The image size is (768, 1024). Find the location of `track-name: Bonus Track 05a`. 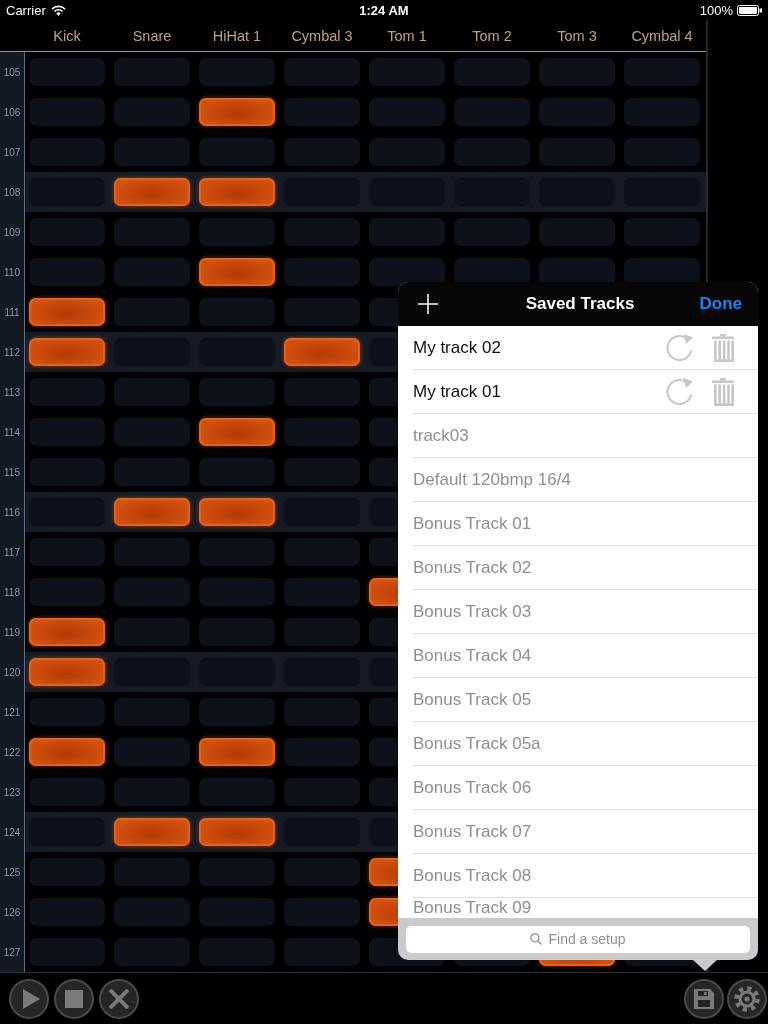

track-name: Bonus Track 05a is located at coordinates (477, 743).